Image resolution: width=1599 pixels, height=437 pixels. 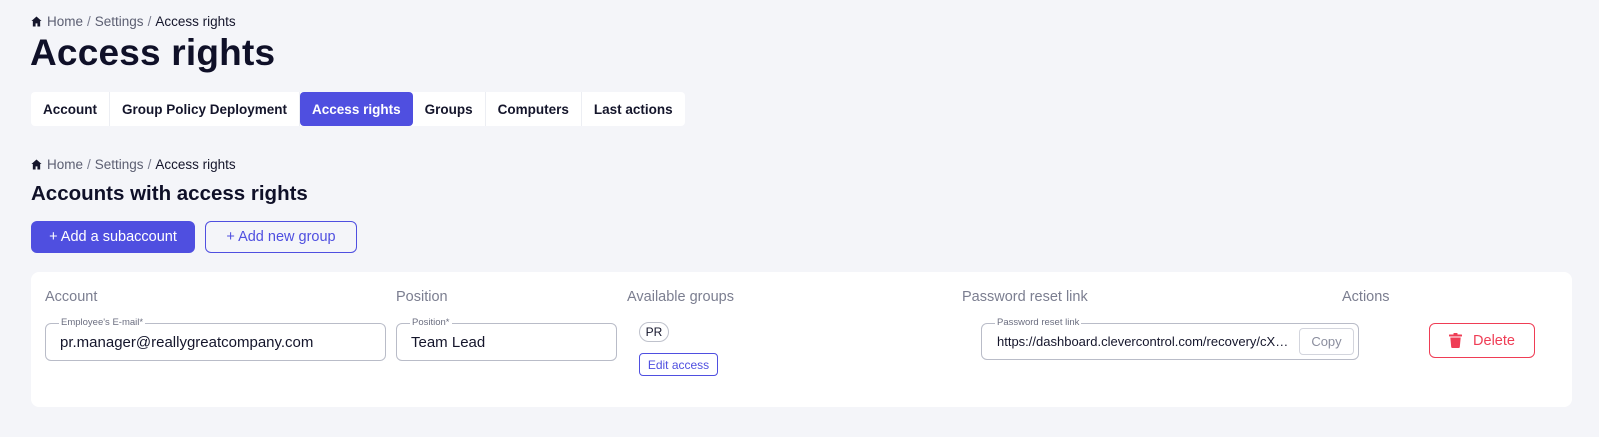 I want to click on tab-account: Account, so click(x=70, y=109).